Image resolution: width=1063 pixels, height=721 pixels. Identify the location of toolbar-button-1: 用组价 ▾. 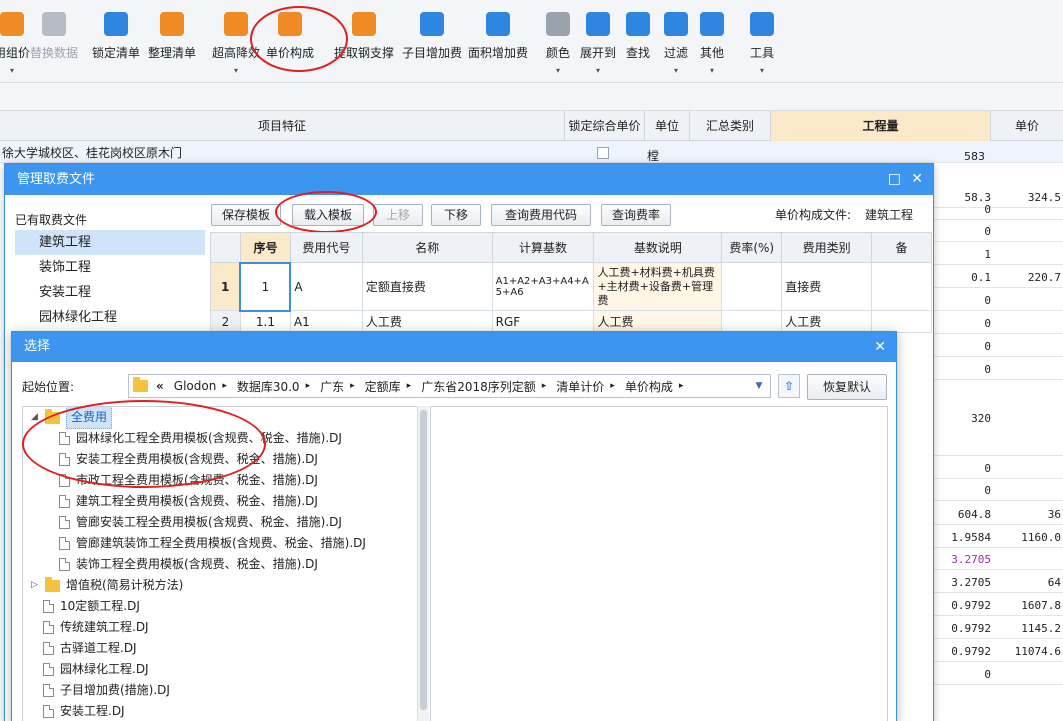
(15, 47).